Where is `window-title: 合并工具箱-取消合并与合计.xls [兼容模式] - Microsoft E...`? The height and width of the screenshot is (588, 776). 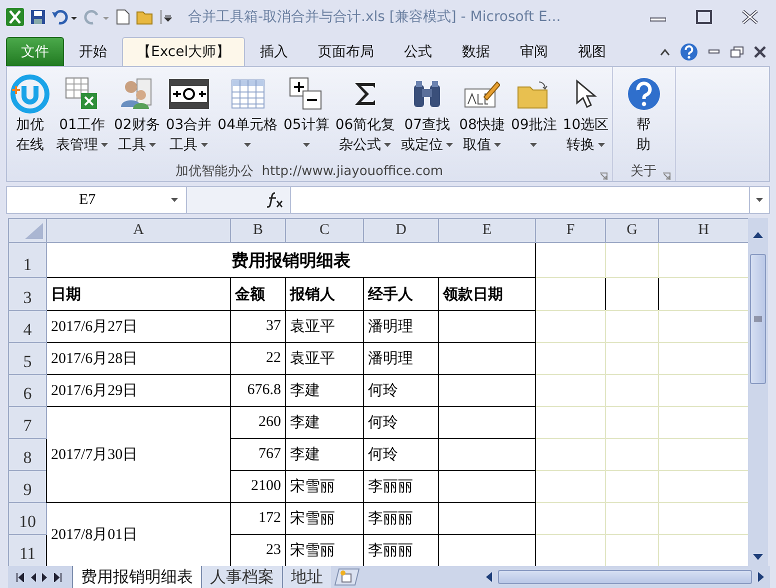 window-title: 合并工具箱-取消合并与合计.xls [兼容模式] - Microsoft E... is located at coordinates (375, 17).